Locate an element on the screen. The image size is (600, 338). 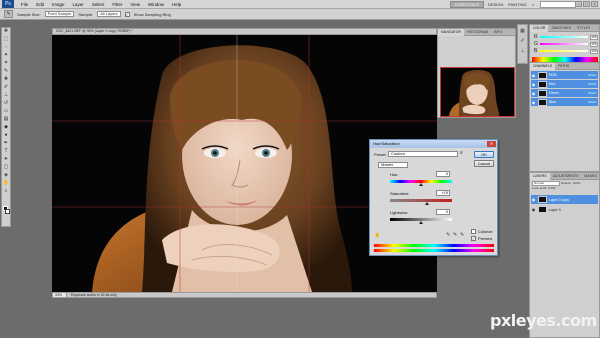
minimize-button: – is located at coordinates (578, 4).